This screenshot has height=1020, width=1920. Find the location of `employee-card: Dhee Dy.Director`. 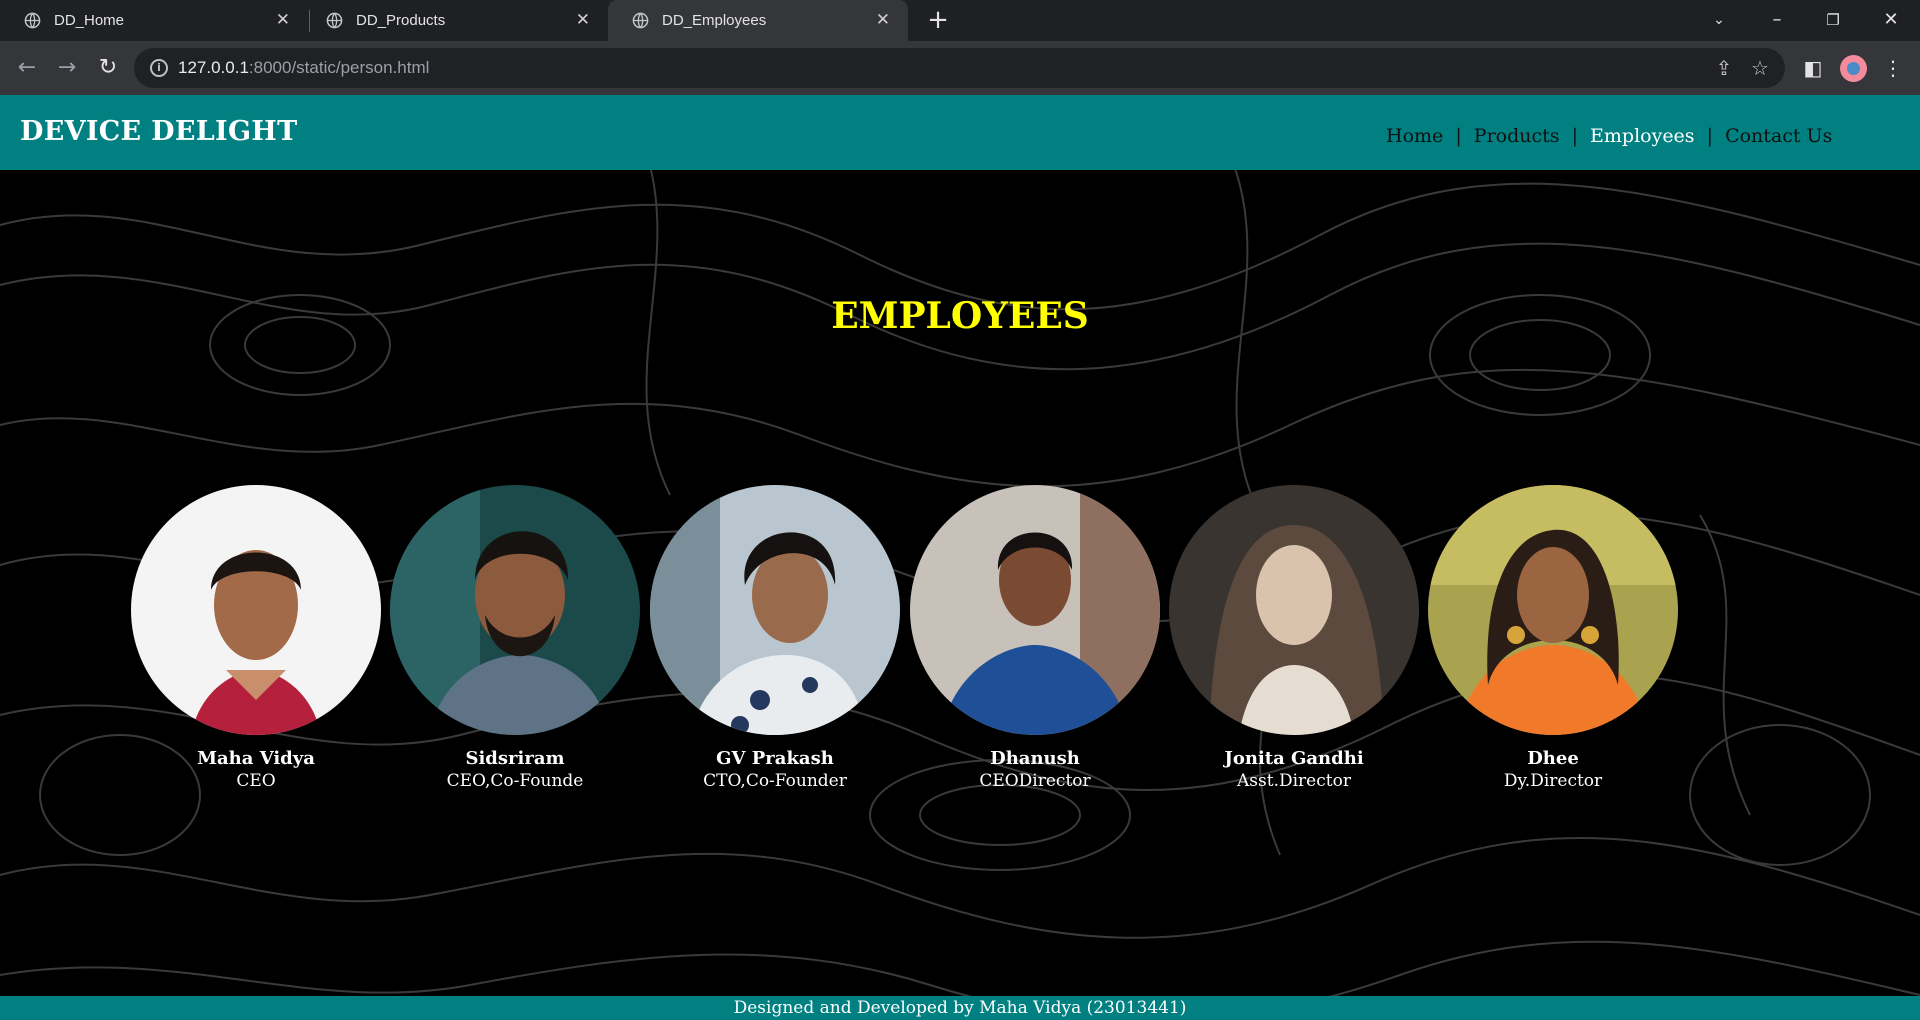

employee-card: Dhee Dy.Director is located at coordinates (1553, 639).